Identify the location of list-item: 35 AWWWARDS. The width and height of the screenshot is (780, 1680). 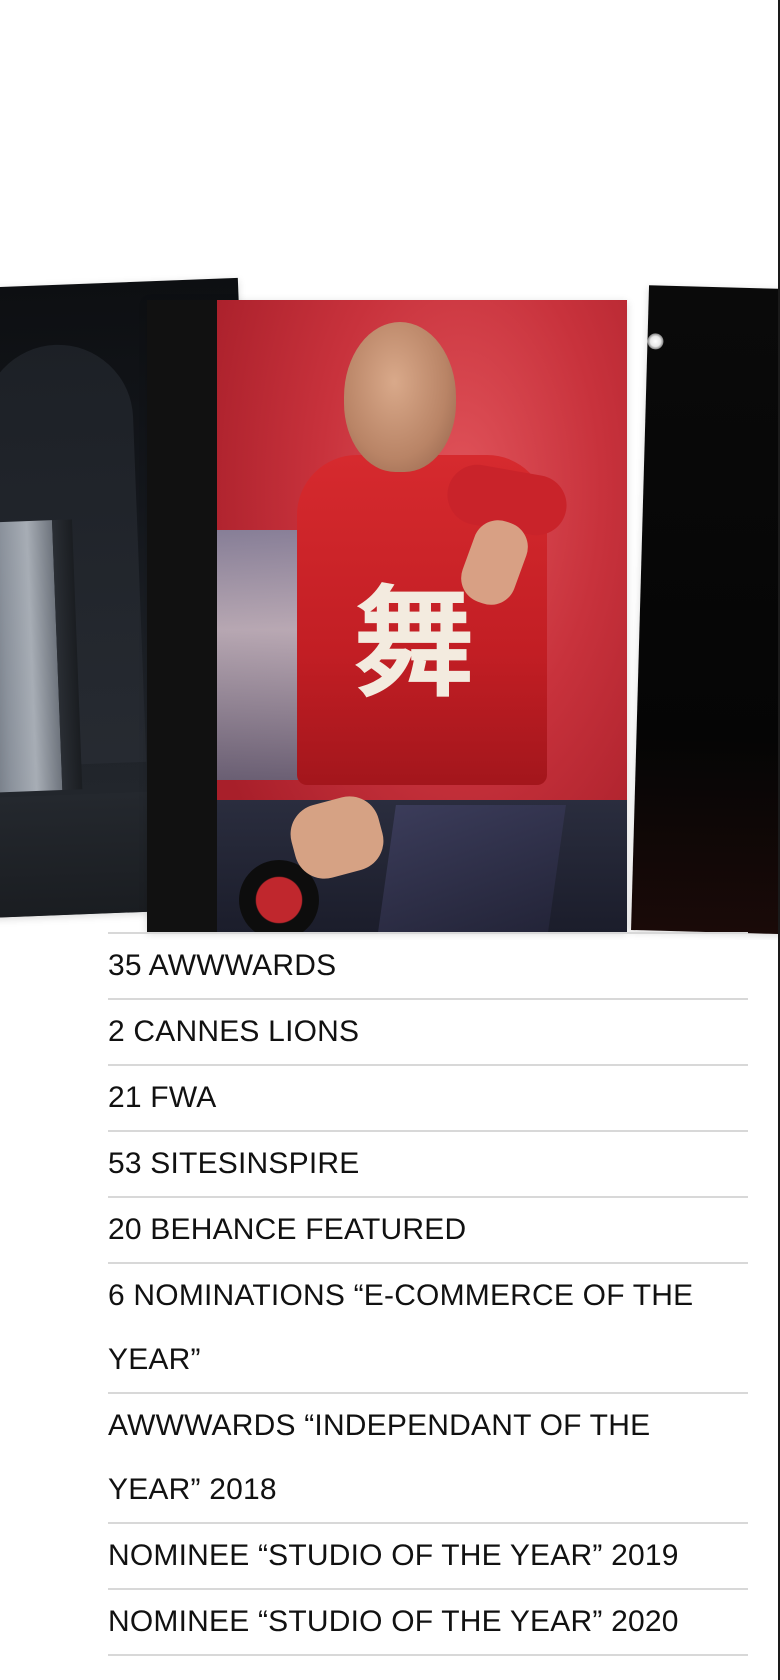
(428, 967).